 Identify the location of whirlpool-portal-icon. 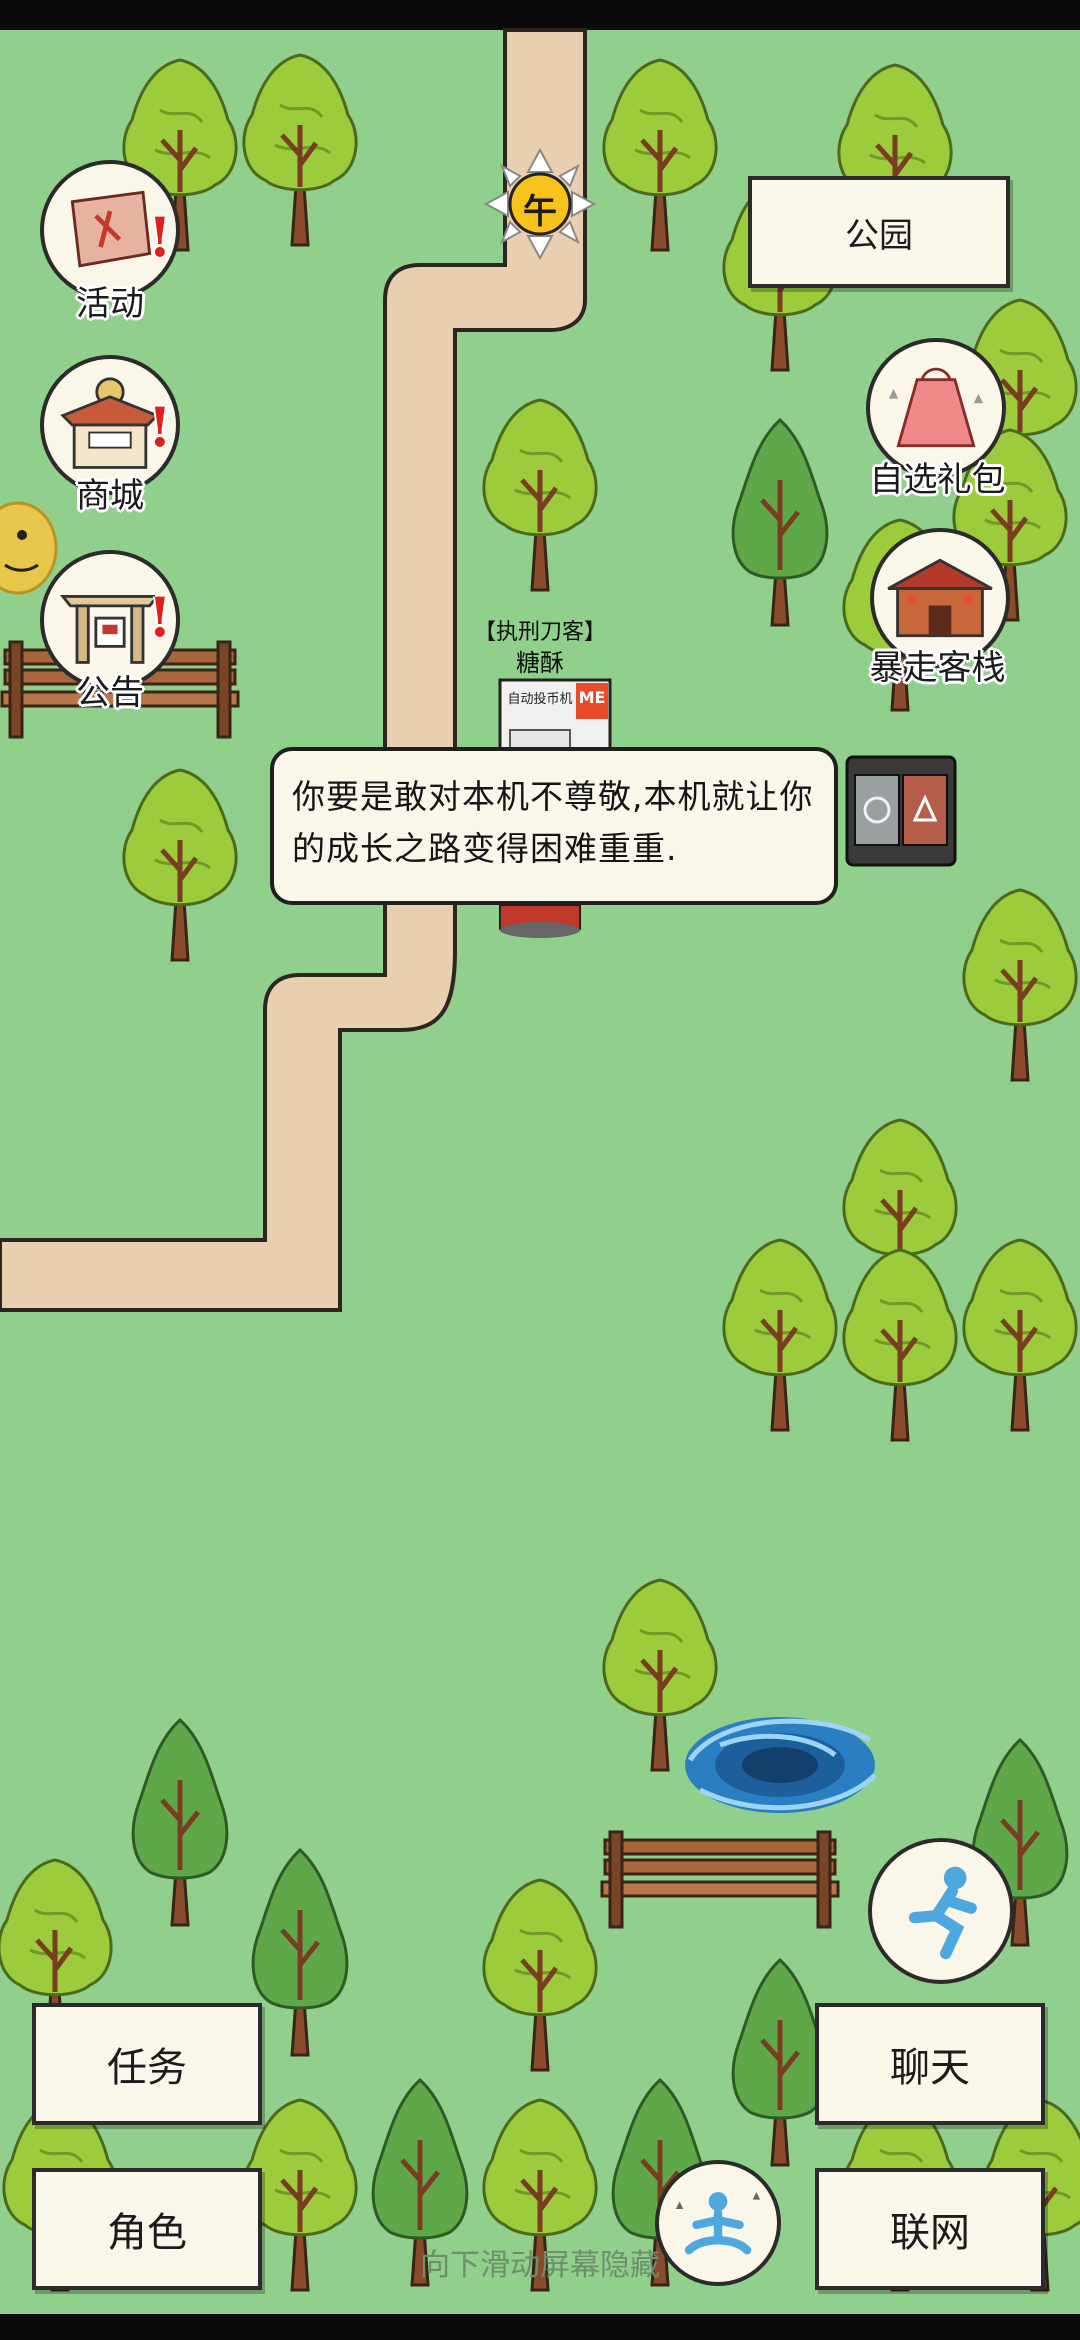
(781, 1765).